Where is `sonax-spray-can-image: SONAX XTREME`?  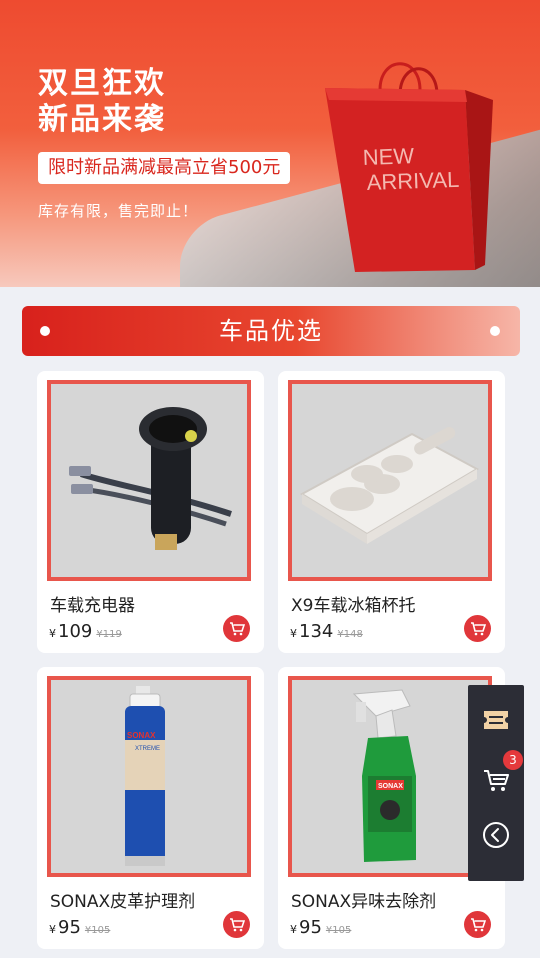
sonax-spray-can-image: SONAX XTREME is located at coordinates (145, 776).